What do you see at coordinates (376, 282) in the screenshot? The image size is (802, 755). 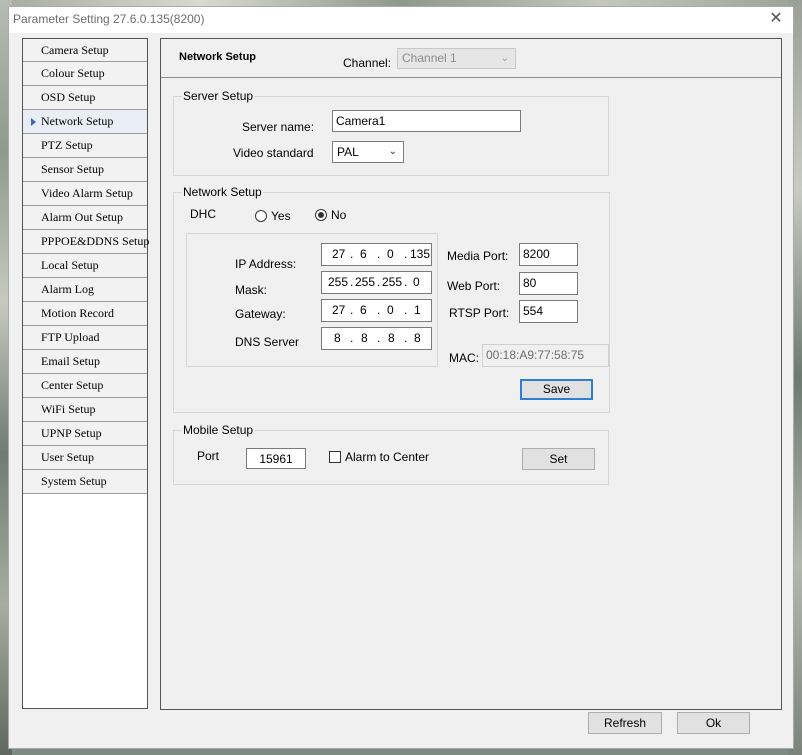 I see `mask-input: 255 . 255 . 255 . 0` at bounding box center [376, 282].